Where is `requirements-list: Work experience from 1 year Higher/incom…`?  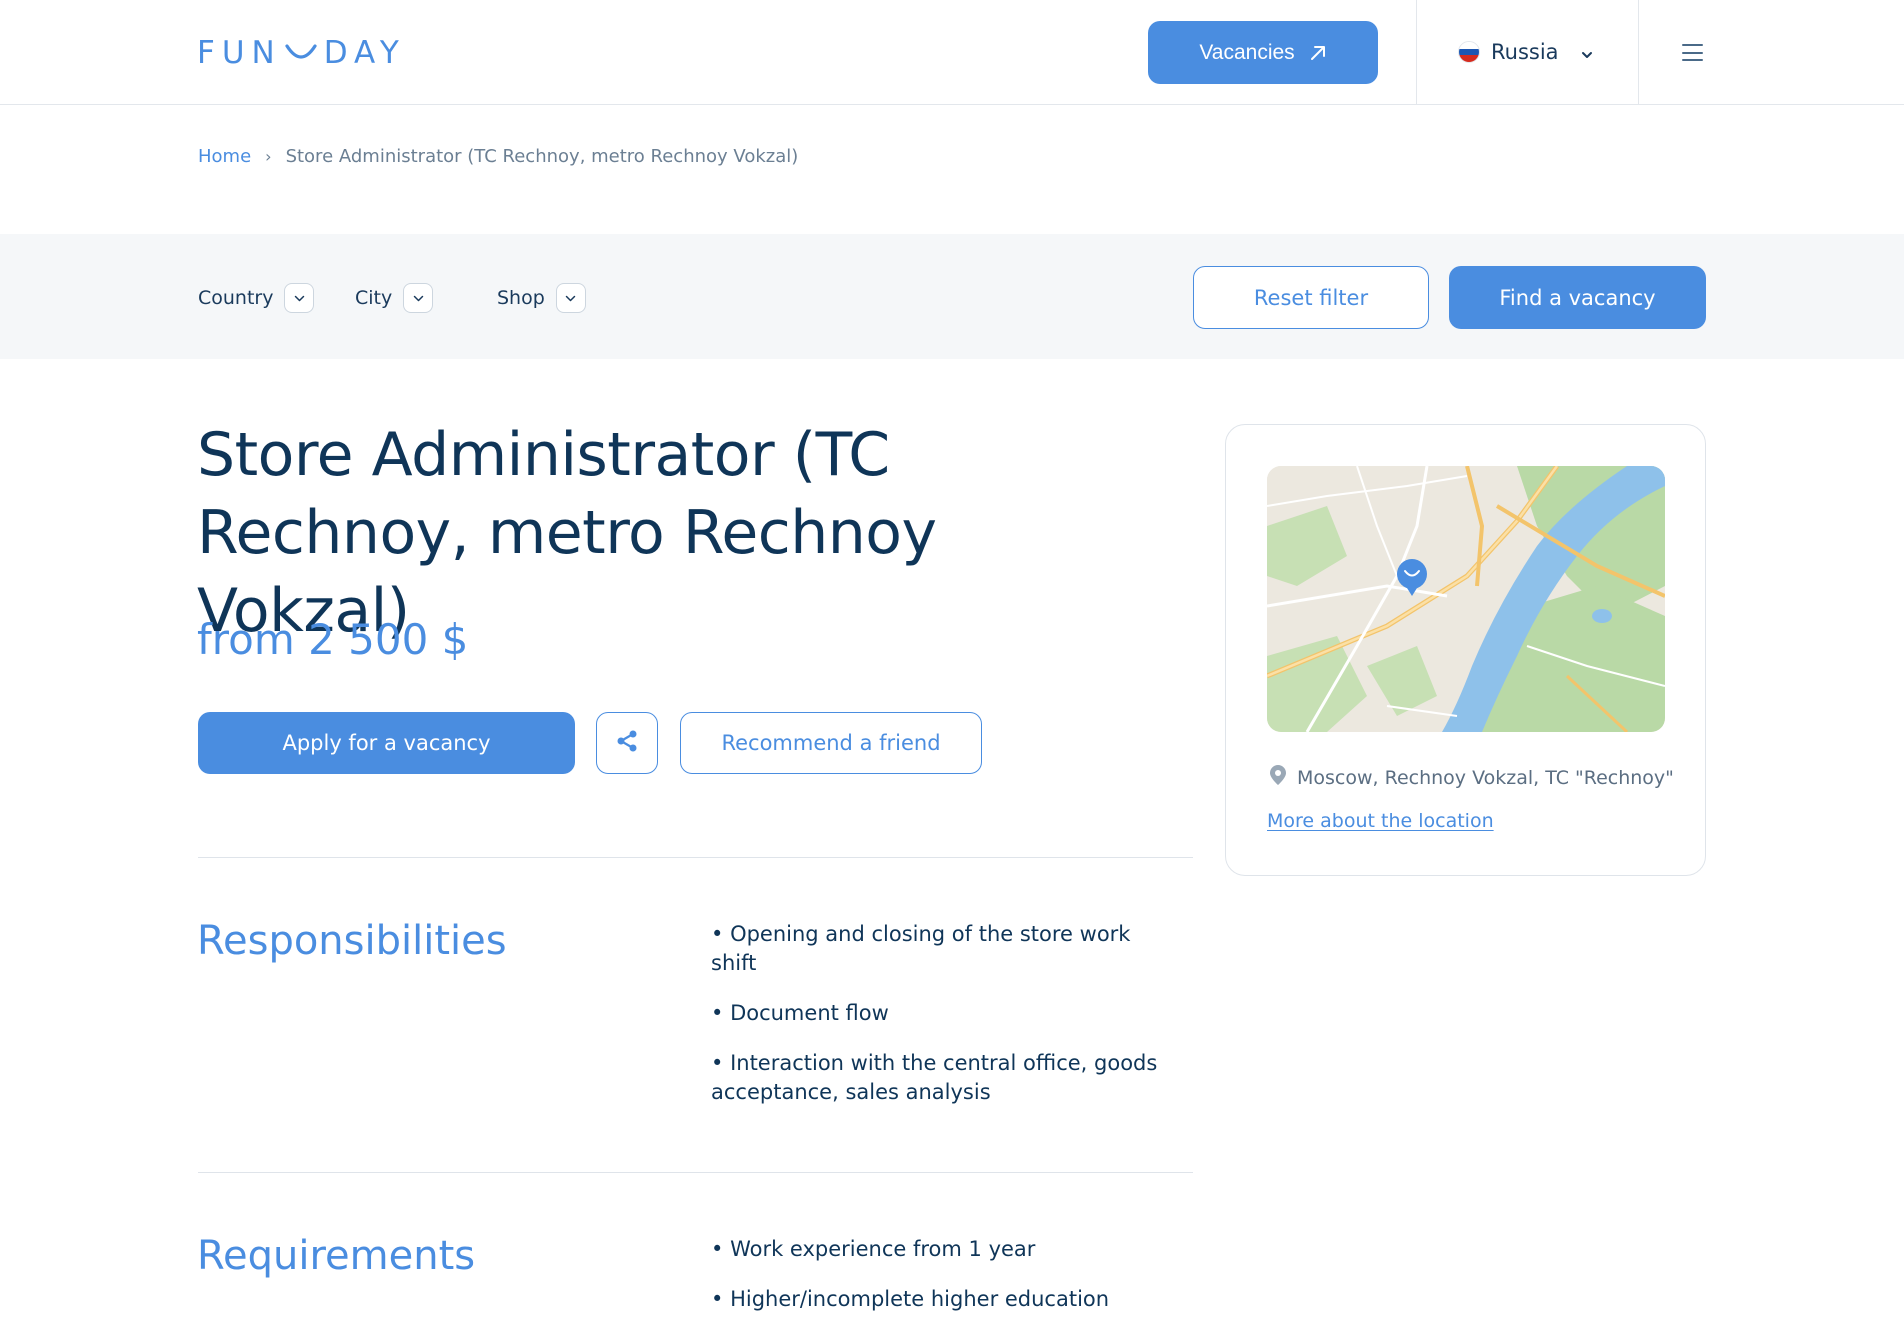 requirements-list: Work experience from 1 year Higher/incom… is located at coordinates (946, 1278).